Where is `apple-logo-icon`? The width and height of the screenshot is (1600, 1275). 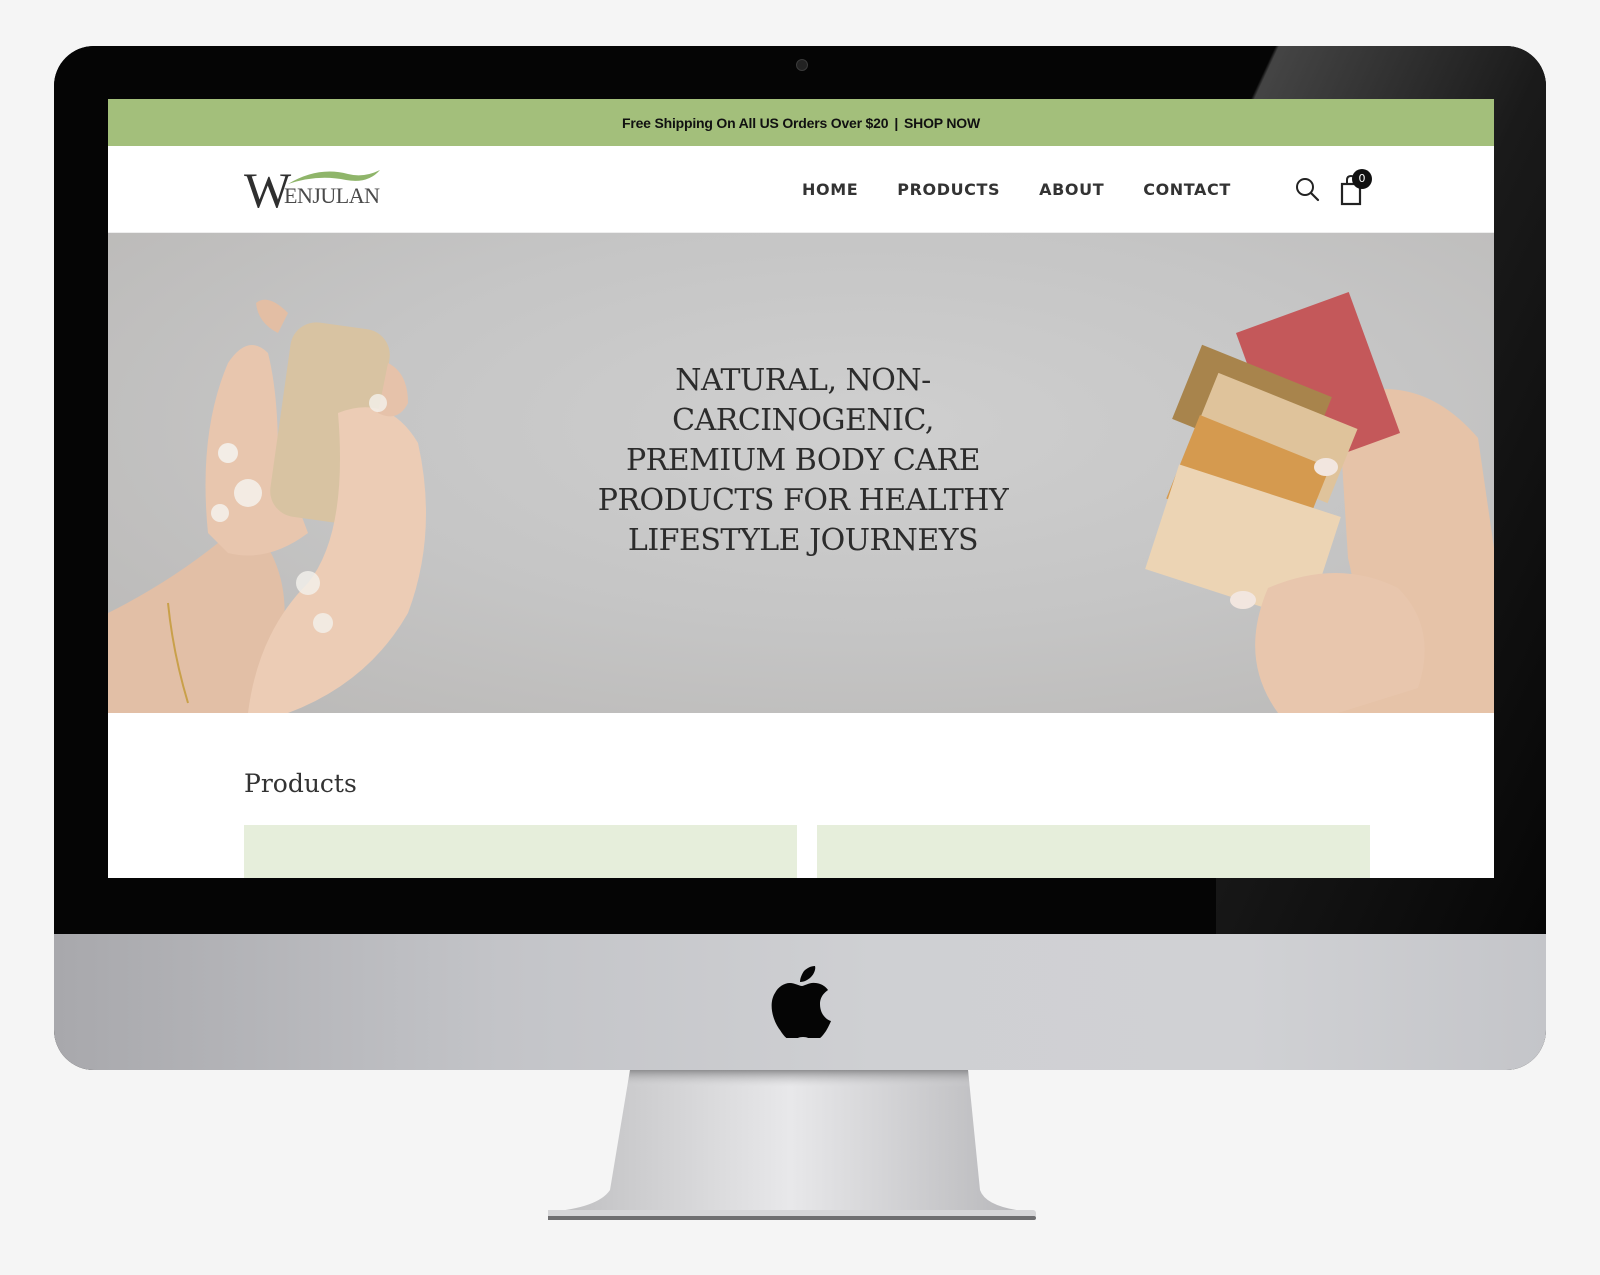
apple-logo-icon is located at coordinates (801, 1002).